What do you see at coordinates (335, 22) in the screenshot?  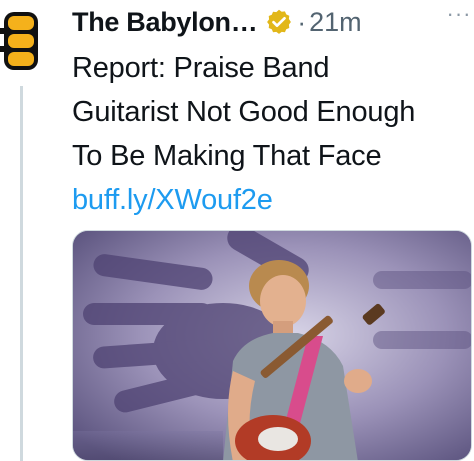 I see `timestamp: 21m` at bounding box center [335, 22].